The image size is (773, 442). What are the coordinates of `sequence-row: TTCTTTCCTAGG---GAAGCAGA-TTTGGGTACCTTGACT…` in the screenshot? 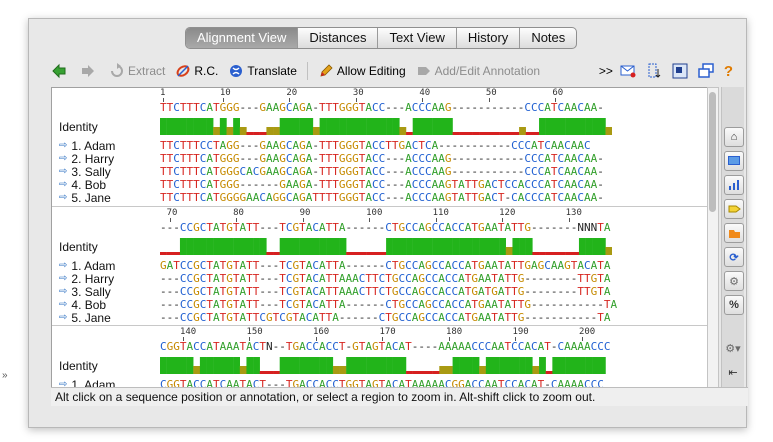 It's located at (375, 146).